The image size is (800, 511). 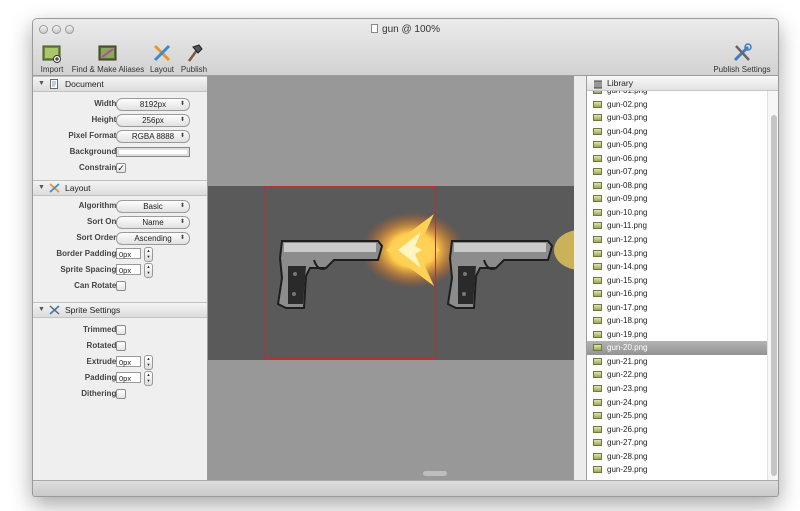 I want to click on can-rotate-row: Can Rotate:, so click(x=120, y=286).